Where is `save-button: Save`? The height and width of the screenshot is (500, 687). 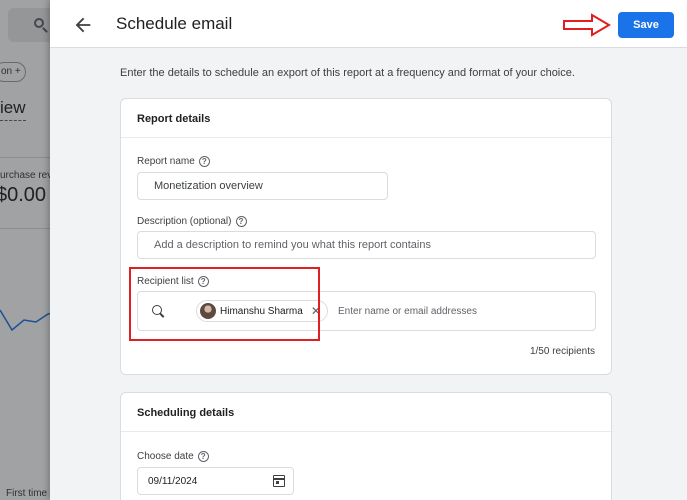 save-button: Save is located at coordinates (646, 25).